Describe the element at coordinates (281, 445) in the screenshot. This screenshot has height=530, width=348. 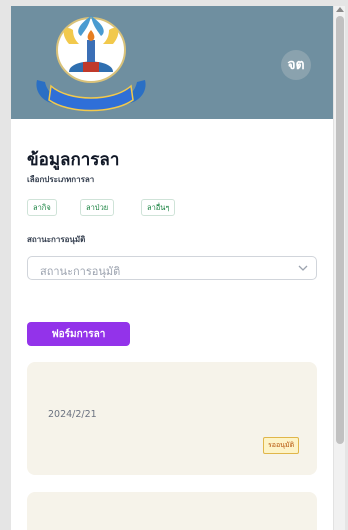
I see `status-badge: รออนุมัติ` at that location.